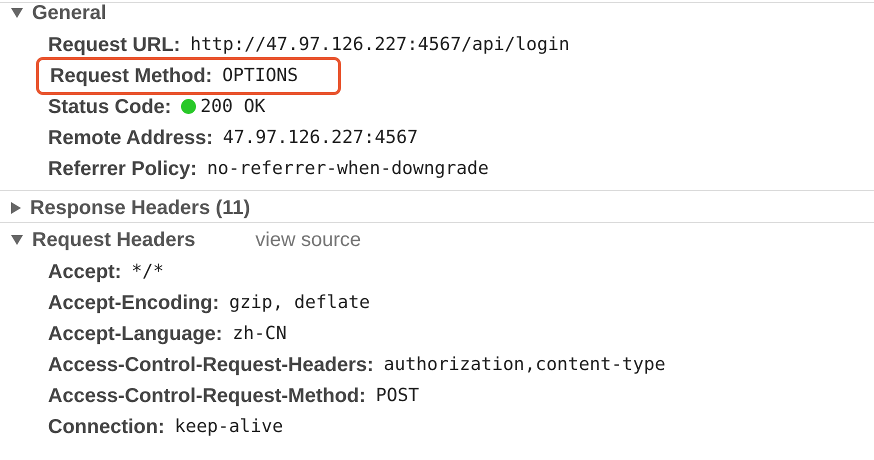 The width and height of the screenshot is (874, 460). I want to click on header-value: POST, so click(398, 396).